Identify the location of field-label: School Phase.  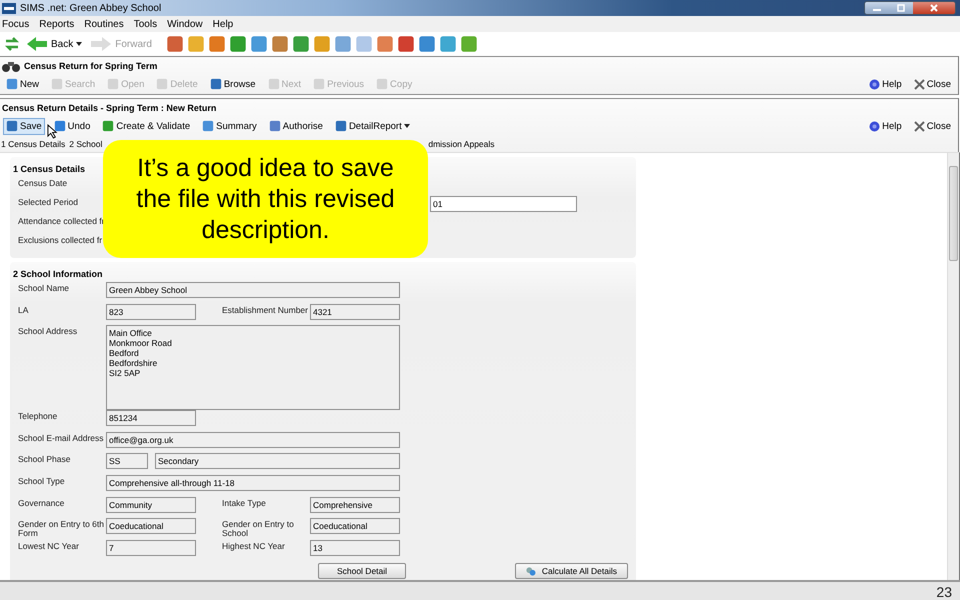
(45, 458).